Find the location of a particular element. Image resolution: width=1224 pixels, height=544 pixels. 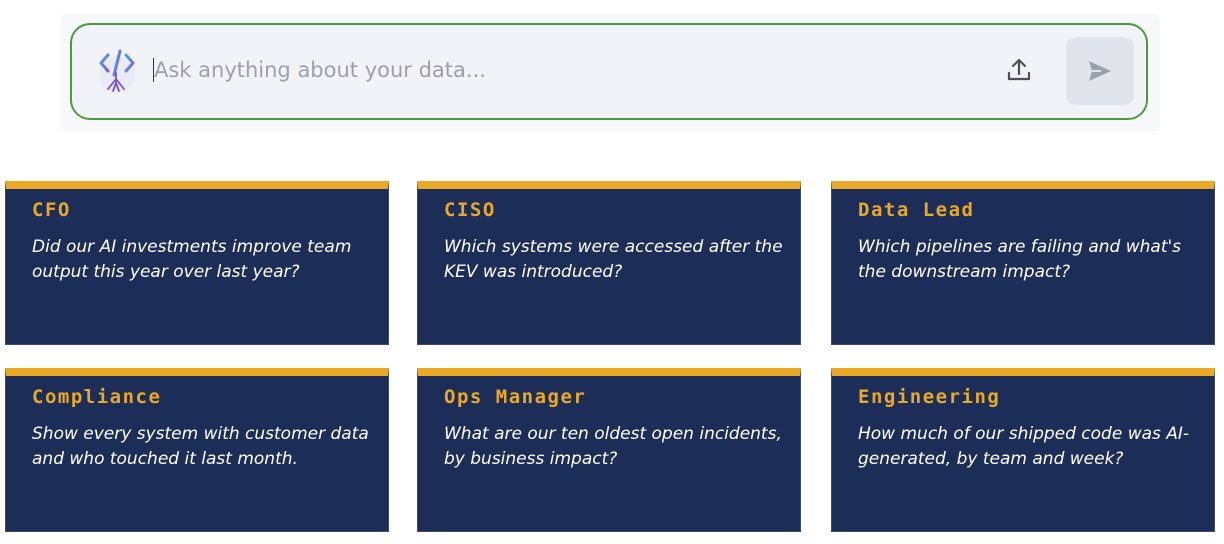

card-title: Compliance is located at coordinates (97, 397).